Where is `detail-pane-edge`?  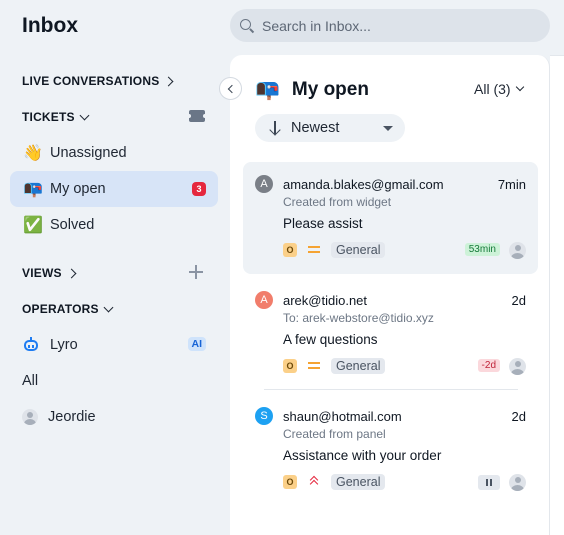
detail-pane-edge is located at coordinates (557, 295).